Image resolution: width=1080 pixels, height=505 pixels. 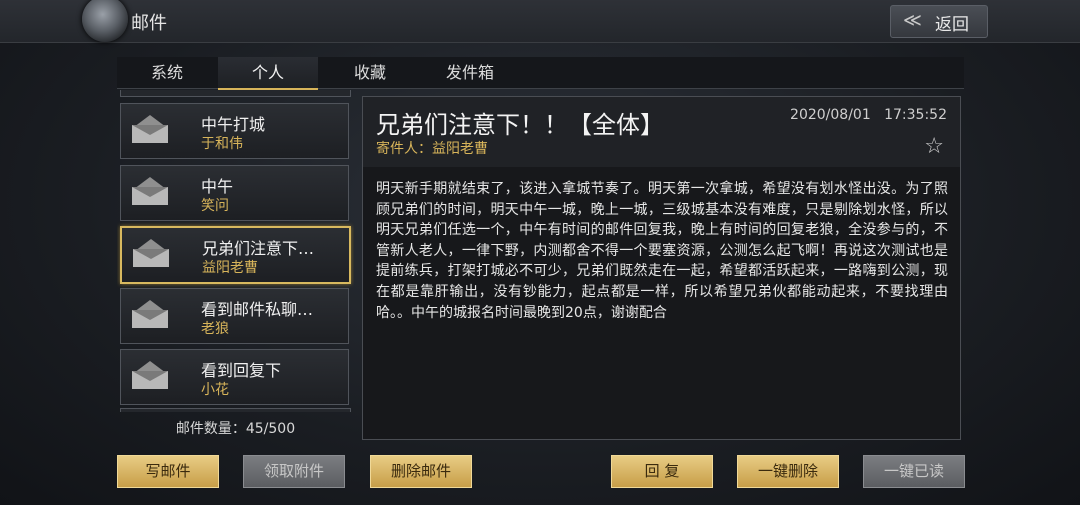 What do you see at coordinates (215, 390) in the screenshot?
I see `mail-sender: 小花` at bounding box center [215, 390].